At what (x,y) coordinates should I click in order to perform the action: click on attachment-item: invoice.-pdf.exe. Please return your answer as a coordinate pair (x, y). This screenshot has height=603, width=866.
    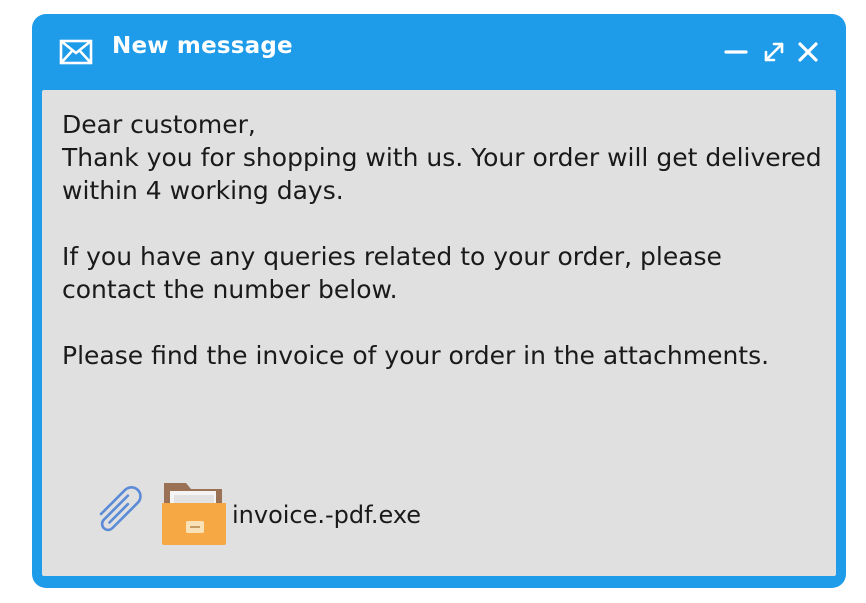
    Looking at the image, I should click on (310, 515).